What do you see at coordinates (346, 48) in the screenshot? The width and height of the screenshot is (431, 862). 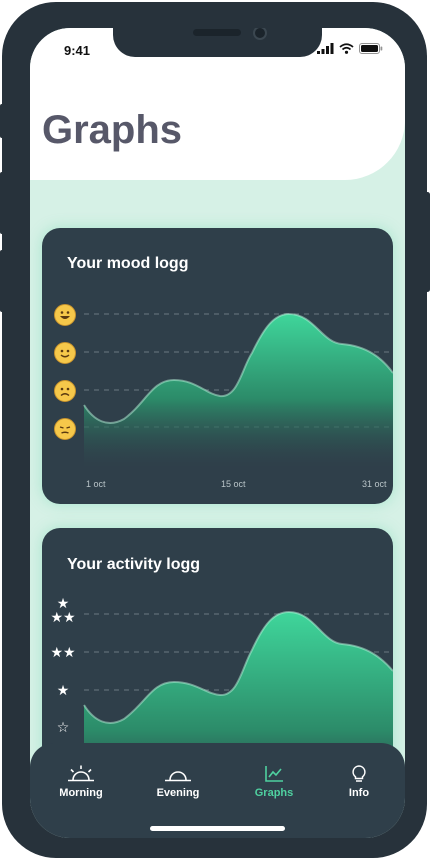 I see `wifi-icon` at bounding box center [346, 48].